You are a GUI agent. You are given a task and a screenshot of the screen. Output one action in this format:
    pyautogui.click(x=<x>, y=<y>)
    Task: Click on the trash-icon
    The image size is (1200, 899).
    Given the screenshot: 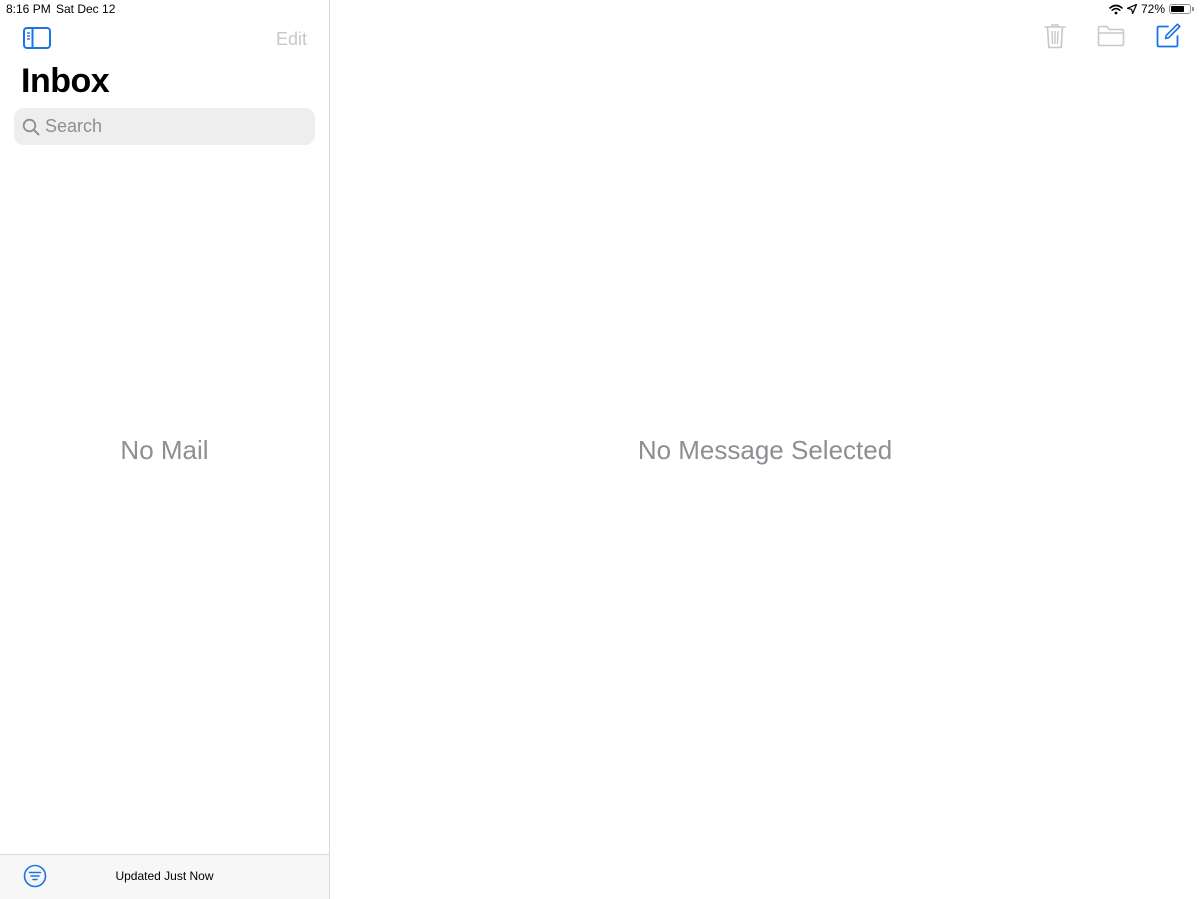 What is the action you would take?
    pyautogui.click(x=1055, y=38)
    